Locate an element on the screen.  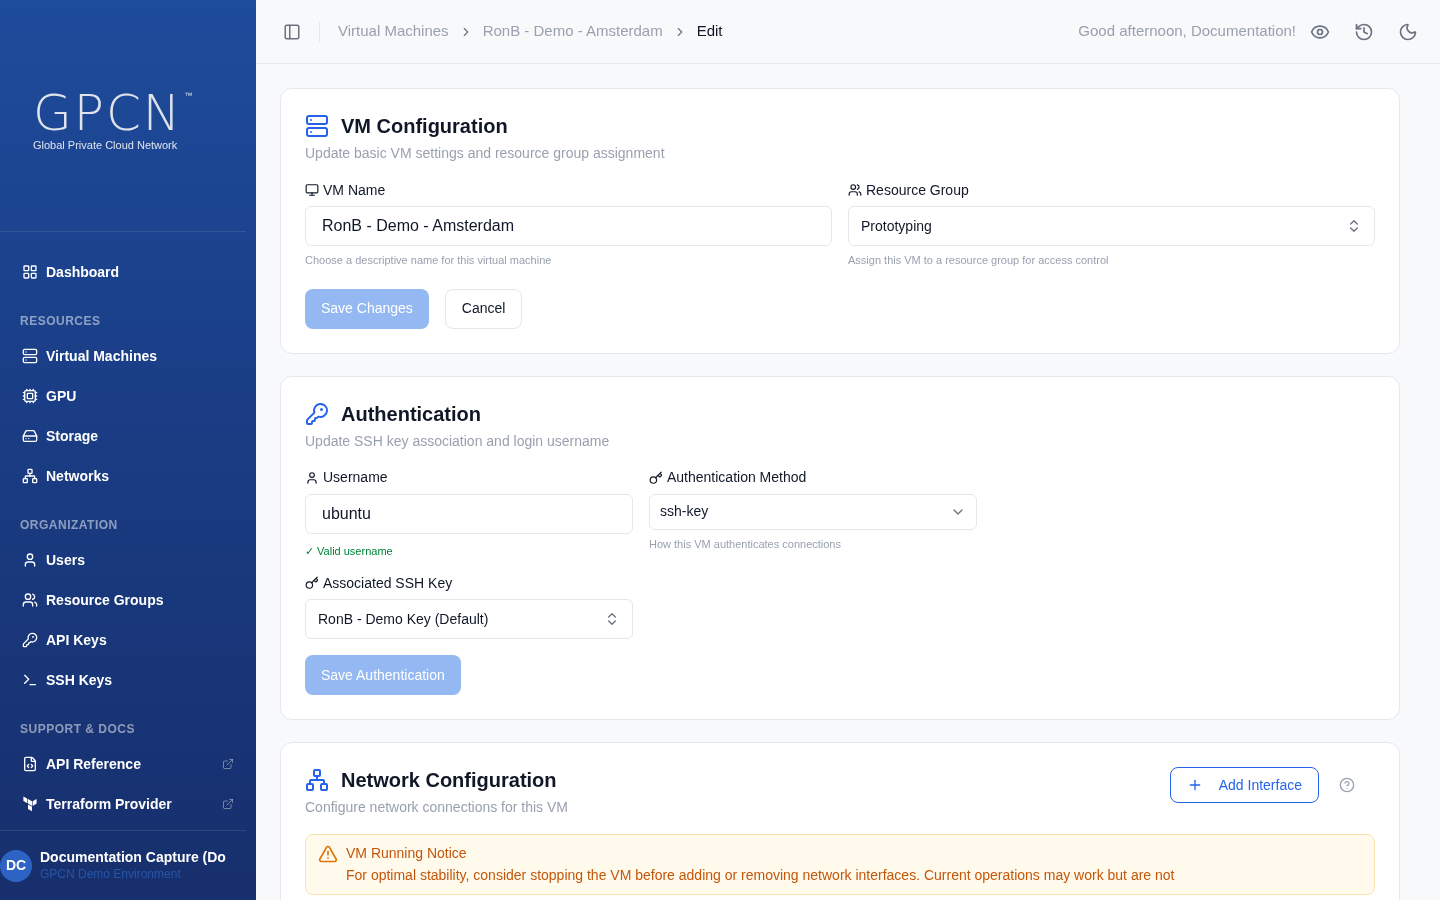
field-hint: How this VM authenticates connections is located at coordinates (745, 544).